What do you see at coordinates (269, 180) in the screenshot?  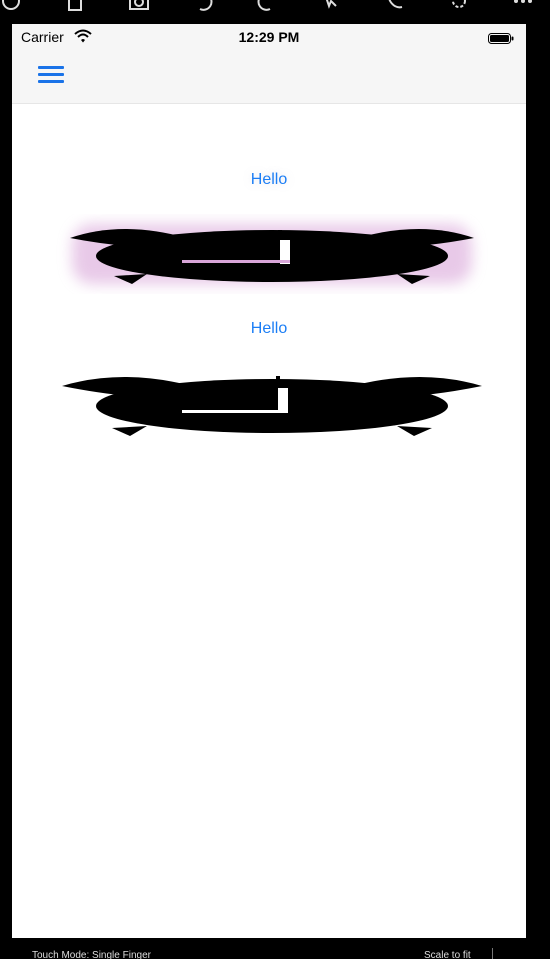 I see `hello-button-1: Hello` at bounding box center [269, 180].